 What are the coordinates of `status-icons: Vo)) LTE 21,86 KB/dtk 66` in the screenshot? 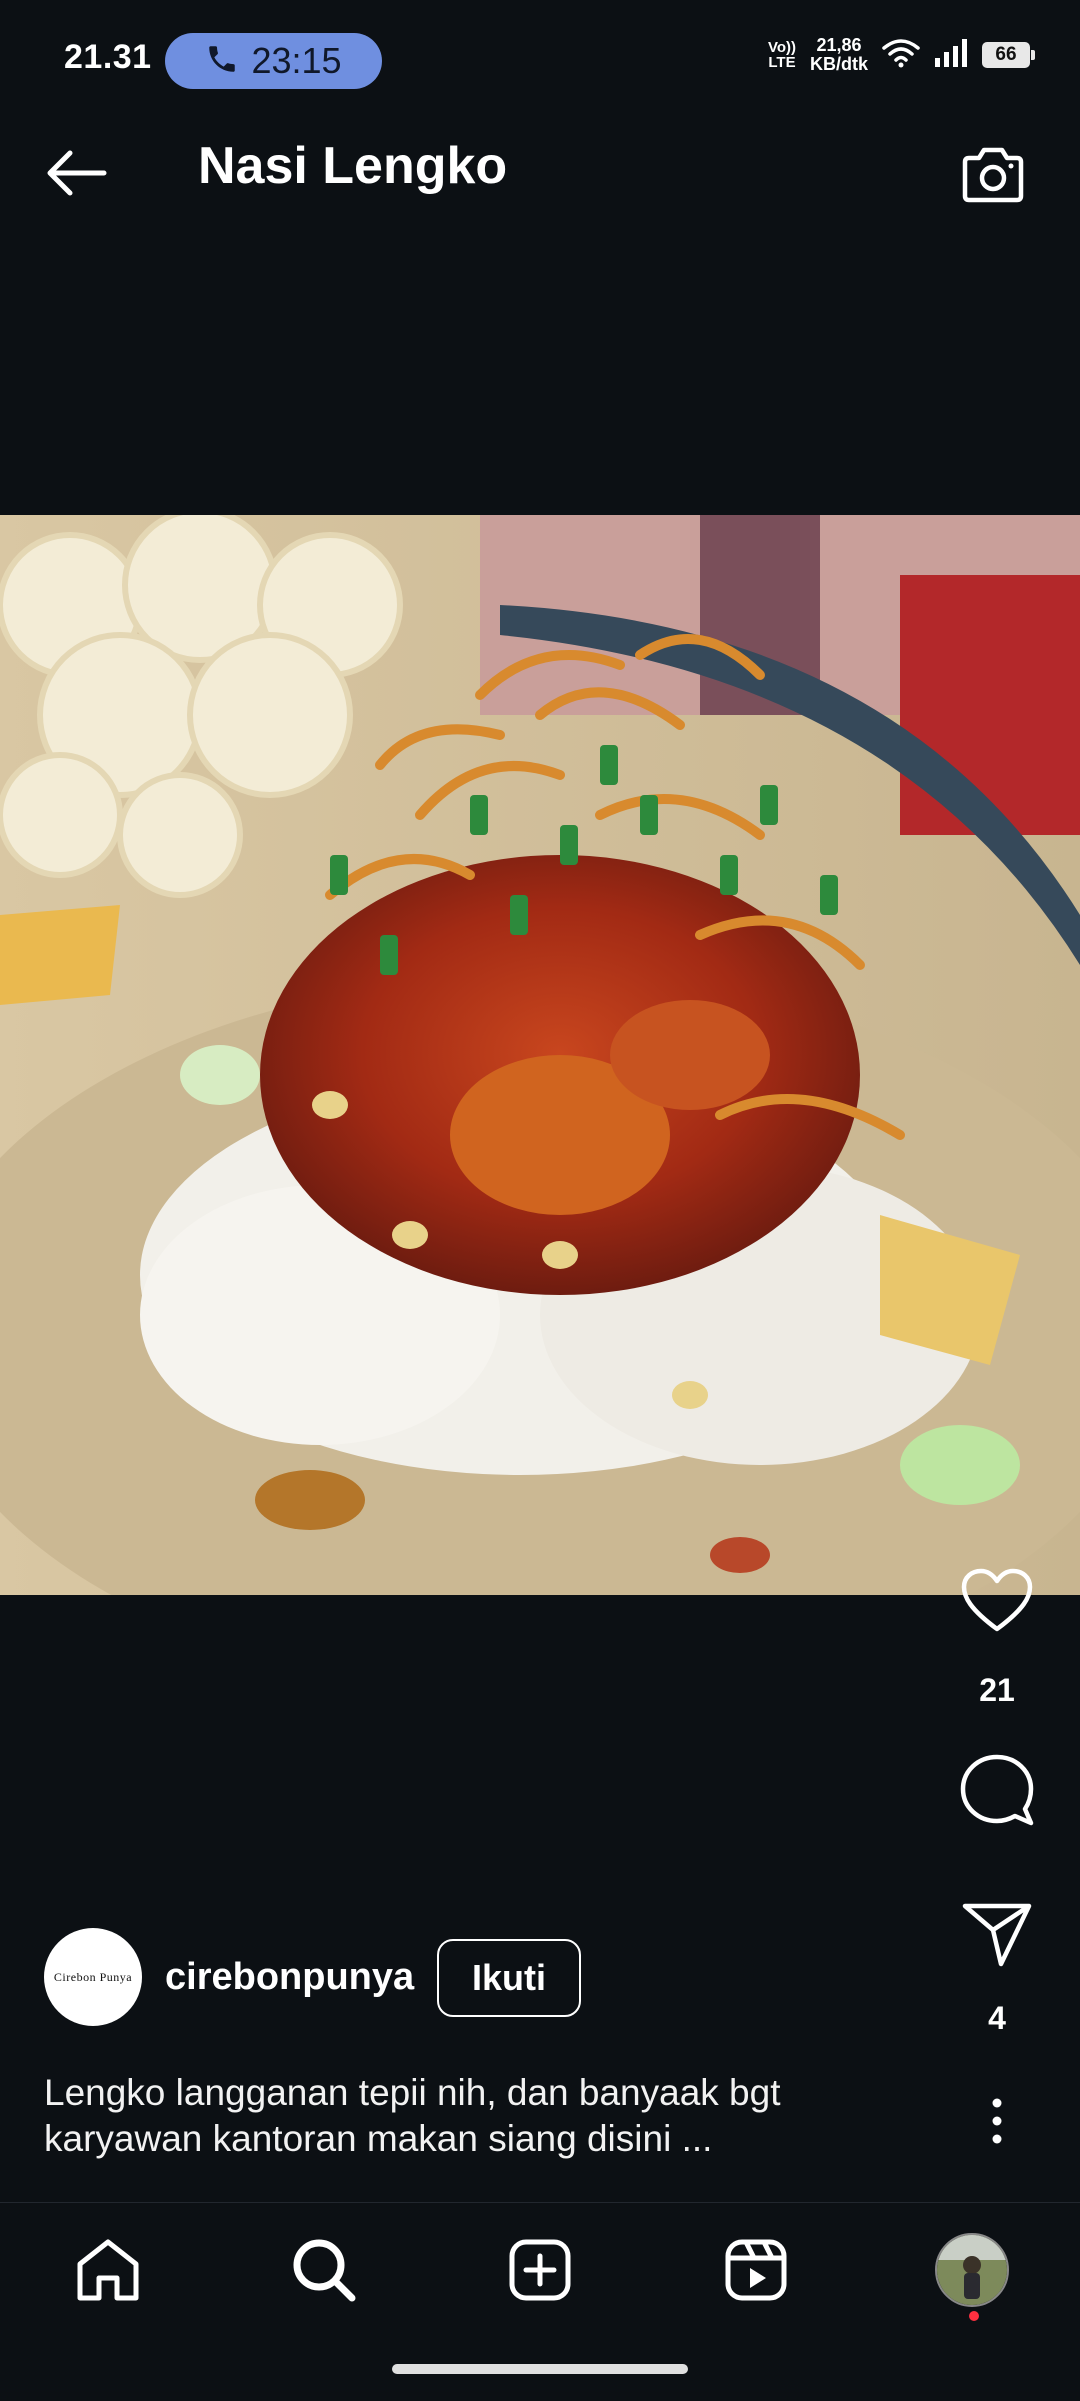 It's located at (901, 54).